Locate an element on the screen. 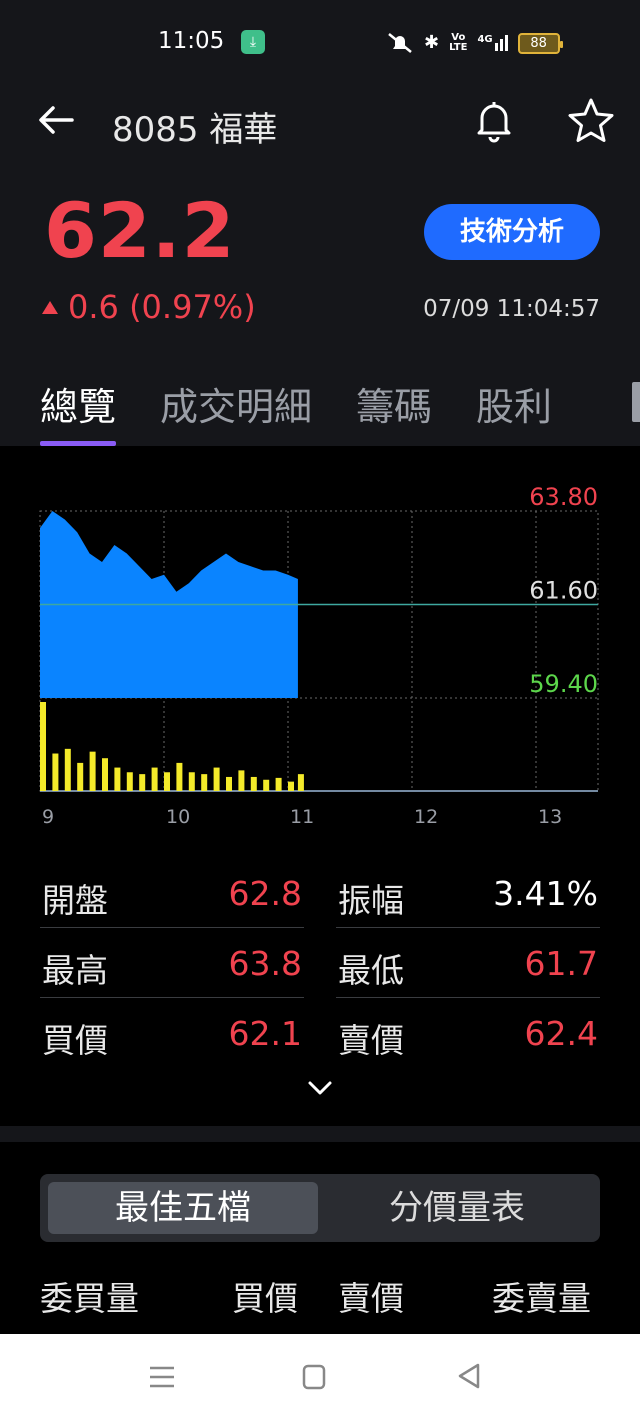 The width and height of the screenshot is (640, 1422). tab-bar: 總覽 成交明細 籌碼 股利 is located at coordinates (296, 411).